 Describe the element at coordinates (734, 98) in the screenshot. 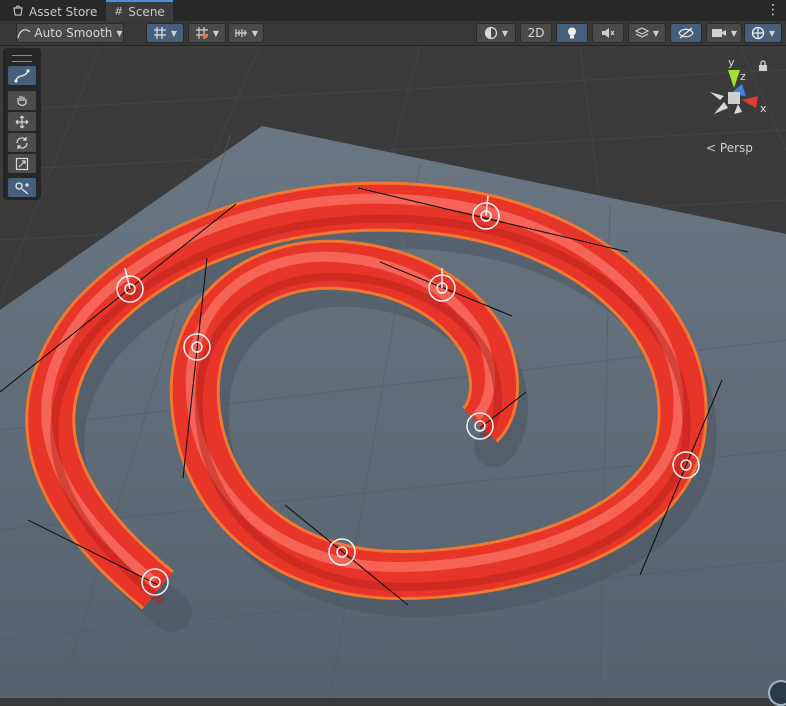

I see `gizmo-center-cube` at that location.